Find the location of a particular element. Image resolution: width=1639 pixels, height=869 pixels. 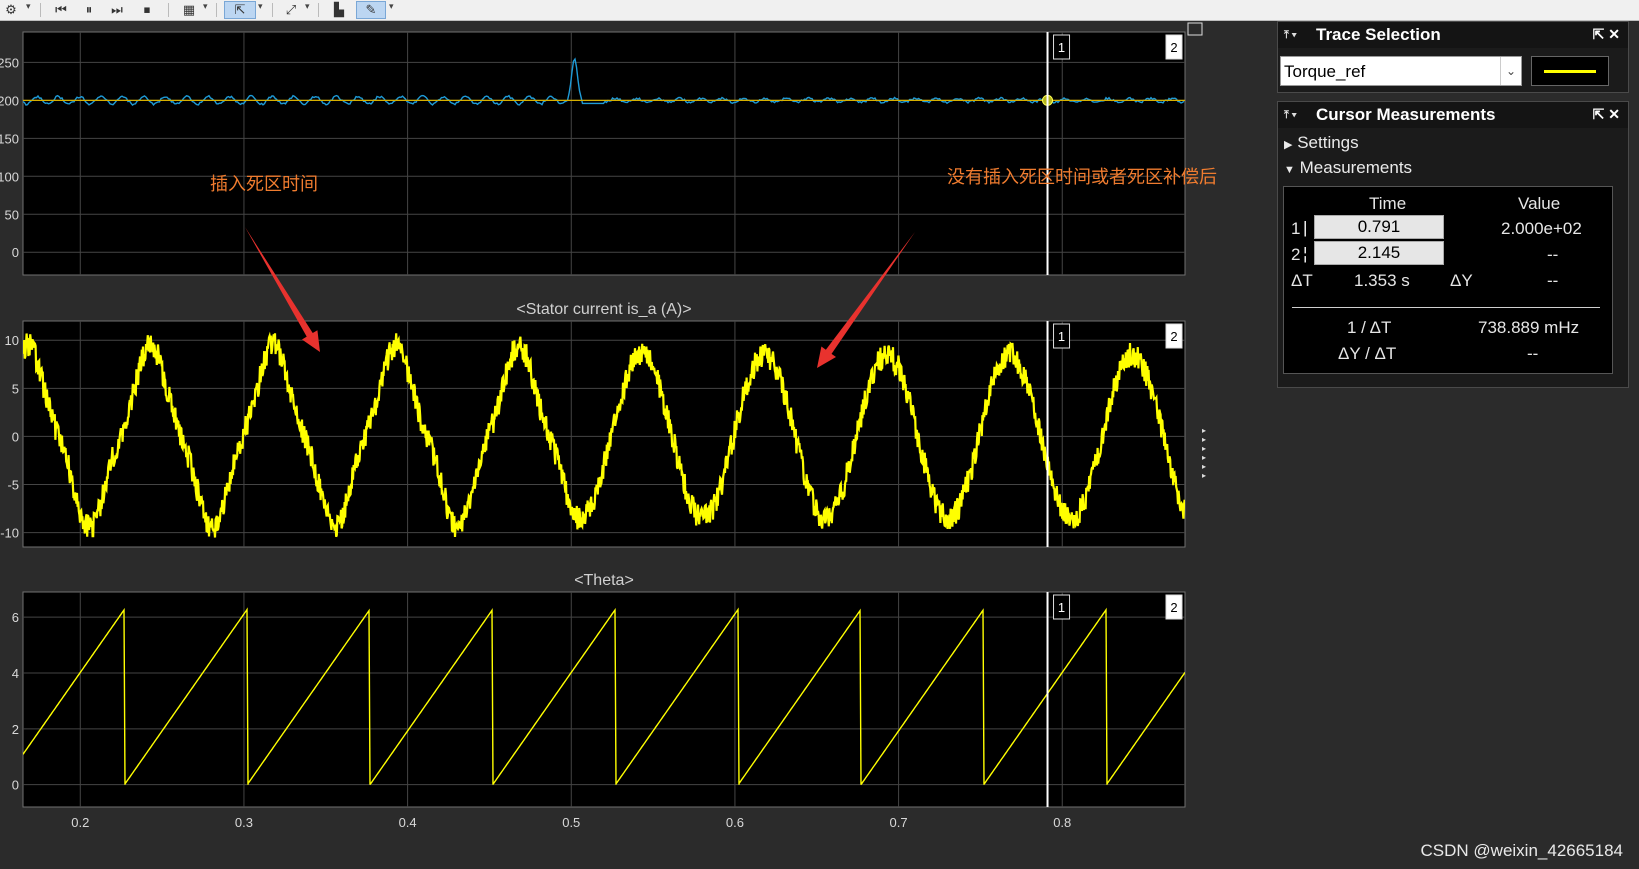

cursor2-time-field: 2.145 is located at coordinates (1379, 253).